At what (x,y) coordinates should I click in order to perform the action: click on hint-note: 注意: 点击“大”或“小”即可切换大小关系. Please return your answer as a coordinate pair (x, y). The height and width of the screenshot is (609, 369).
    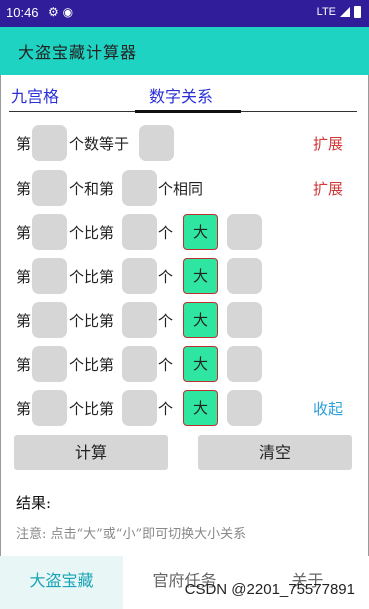
    Looking at the image, I should click on (131, 534).